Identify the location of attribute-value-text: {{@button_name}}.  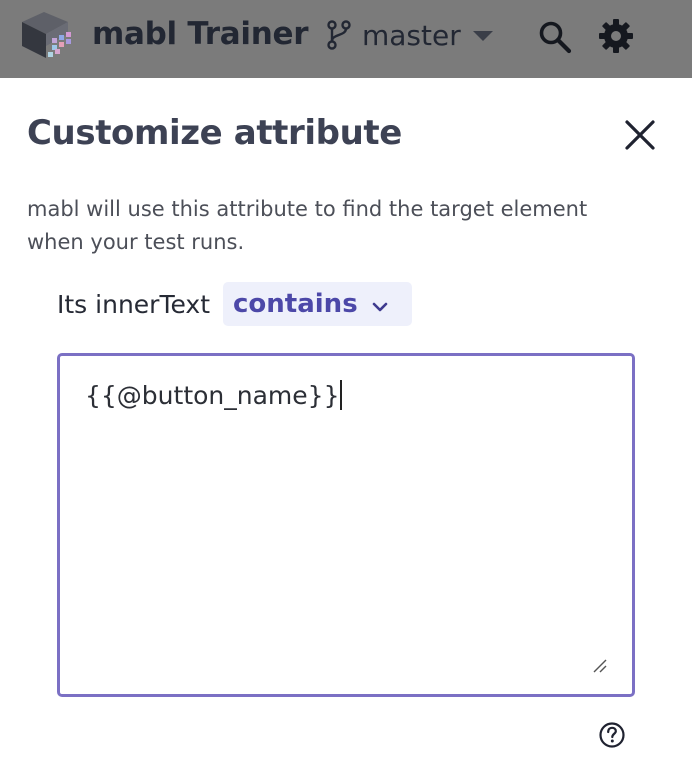
(214, 395).